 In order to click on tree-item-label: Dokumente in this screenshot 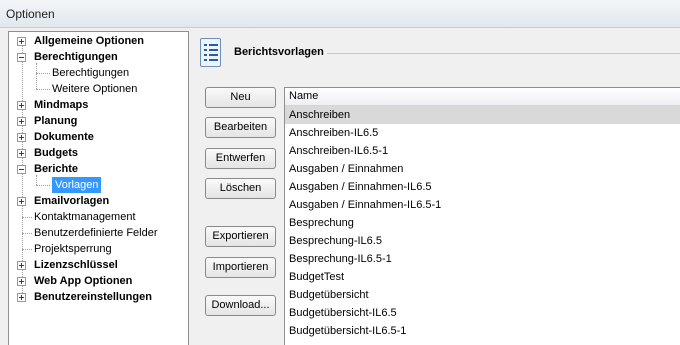, I will do `click(64, 137)`.